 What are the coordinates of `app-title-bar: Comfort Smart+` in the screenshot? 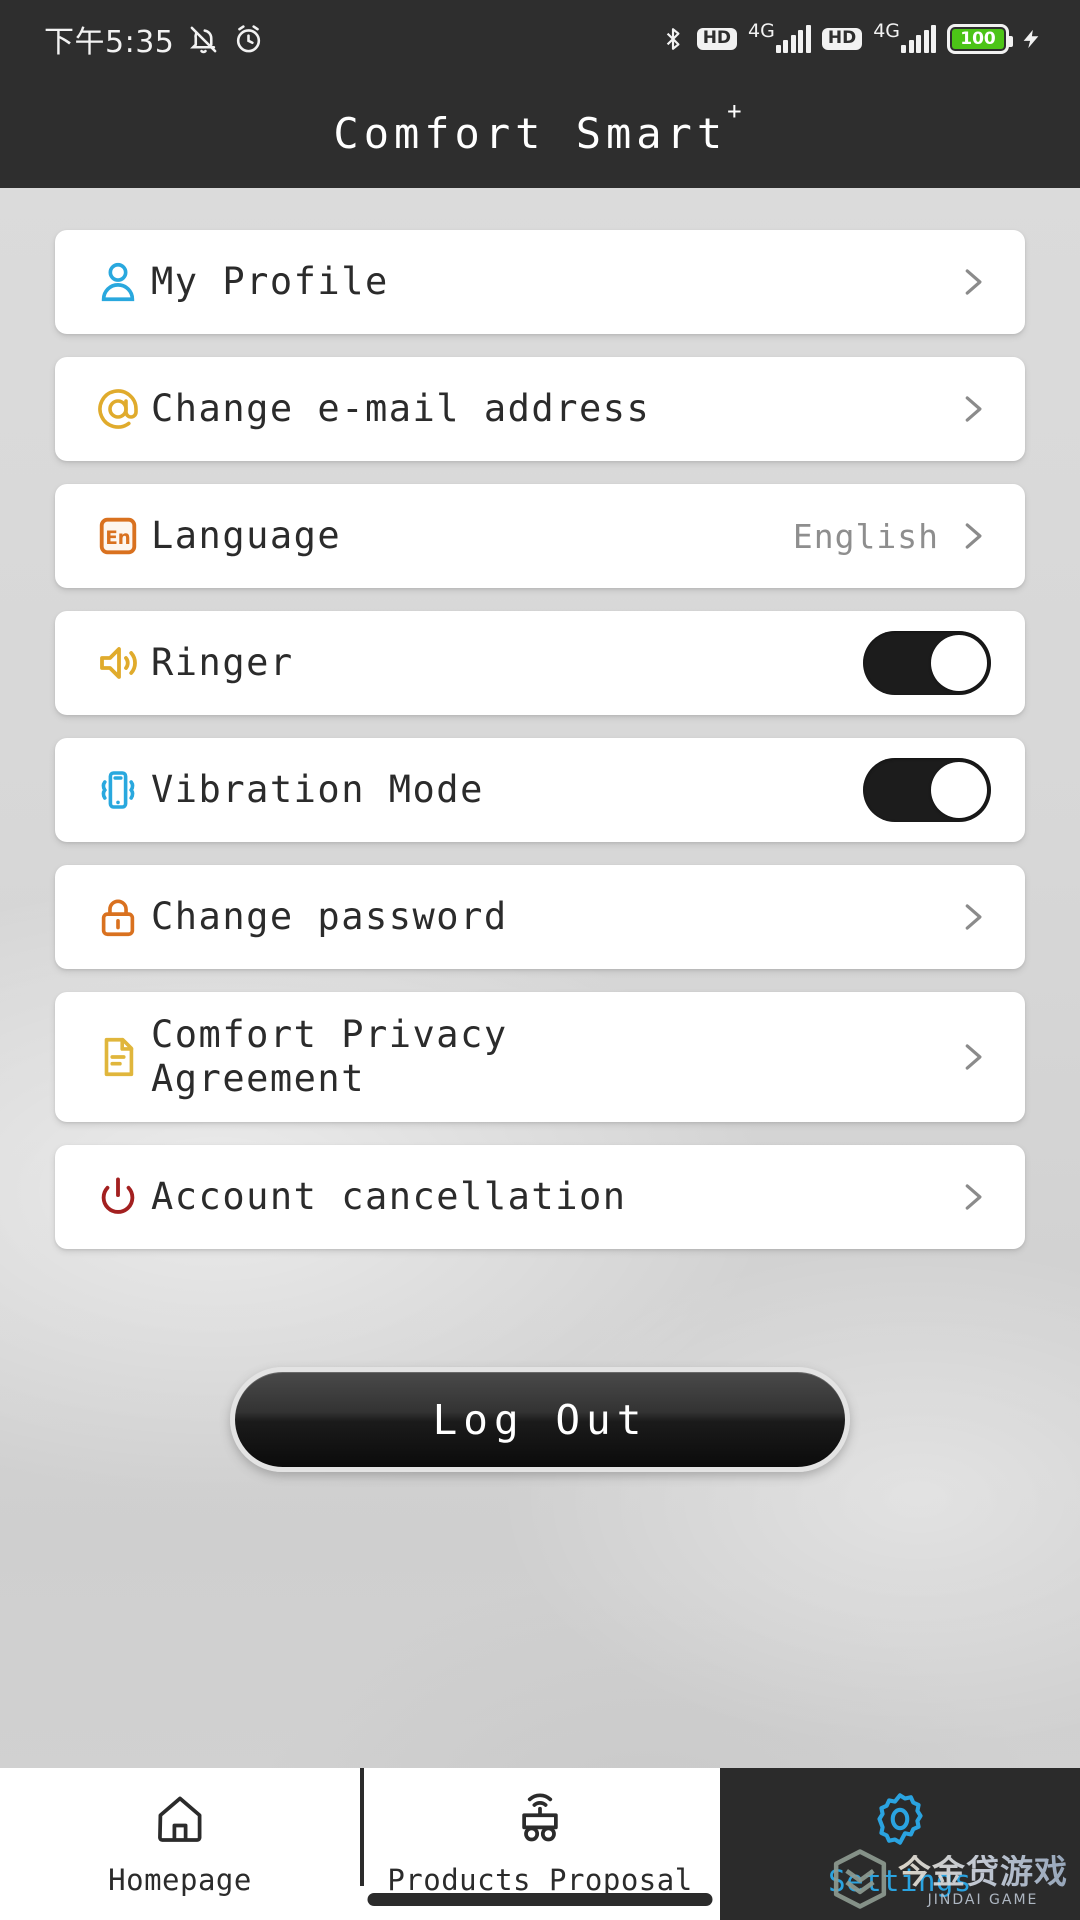 It's located at (540, 133).